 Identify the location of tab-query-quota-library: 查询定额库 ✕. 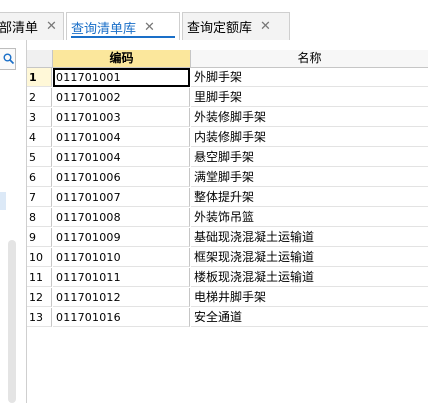
(236, 26).